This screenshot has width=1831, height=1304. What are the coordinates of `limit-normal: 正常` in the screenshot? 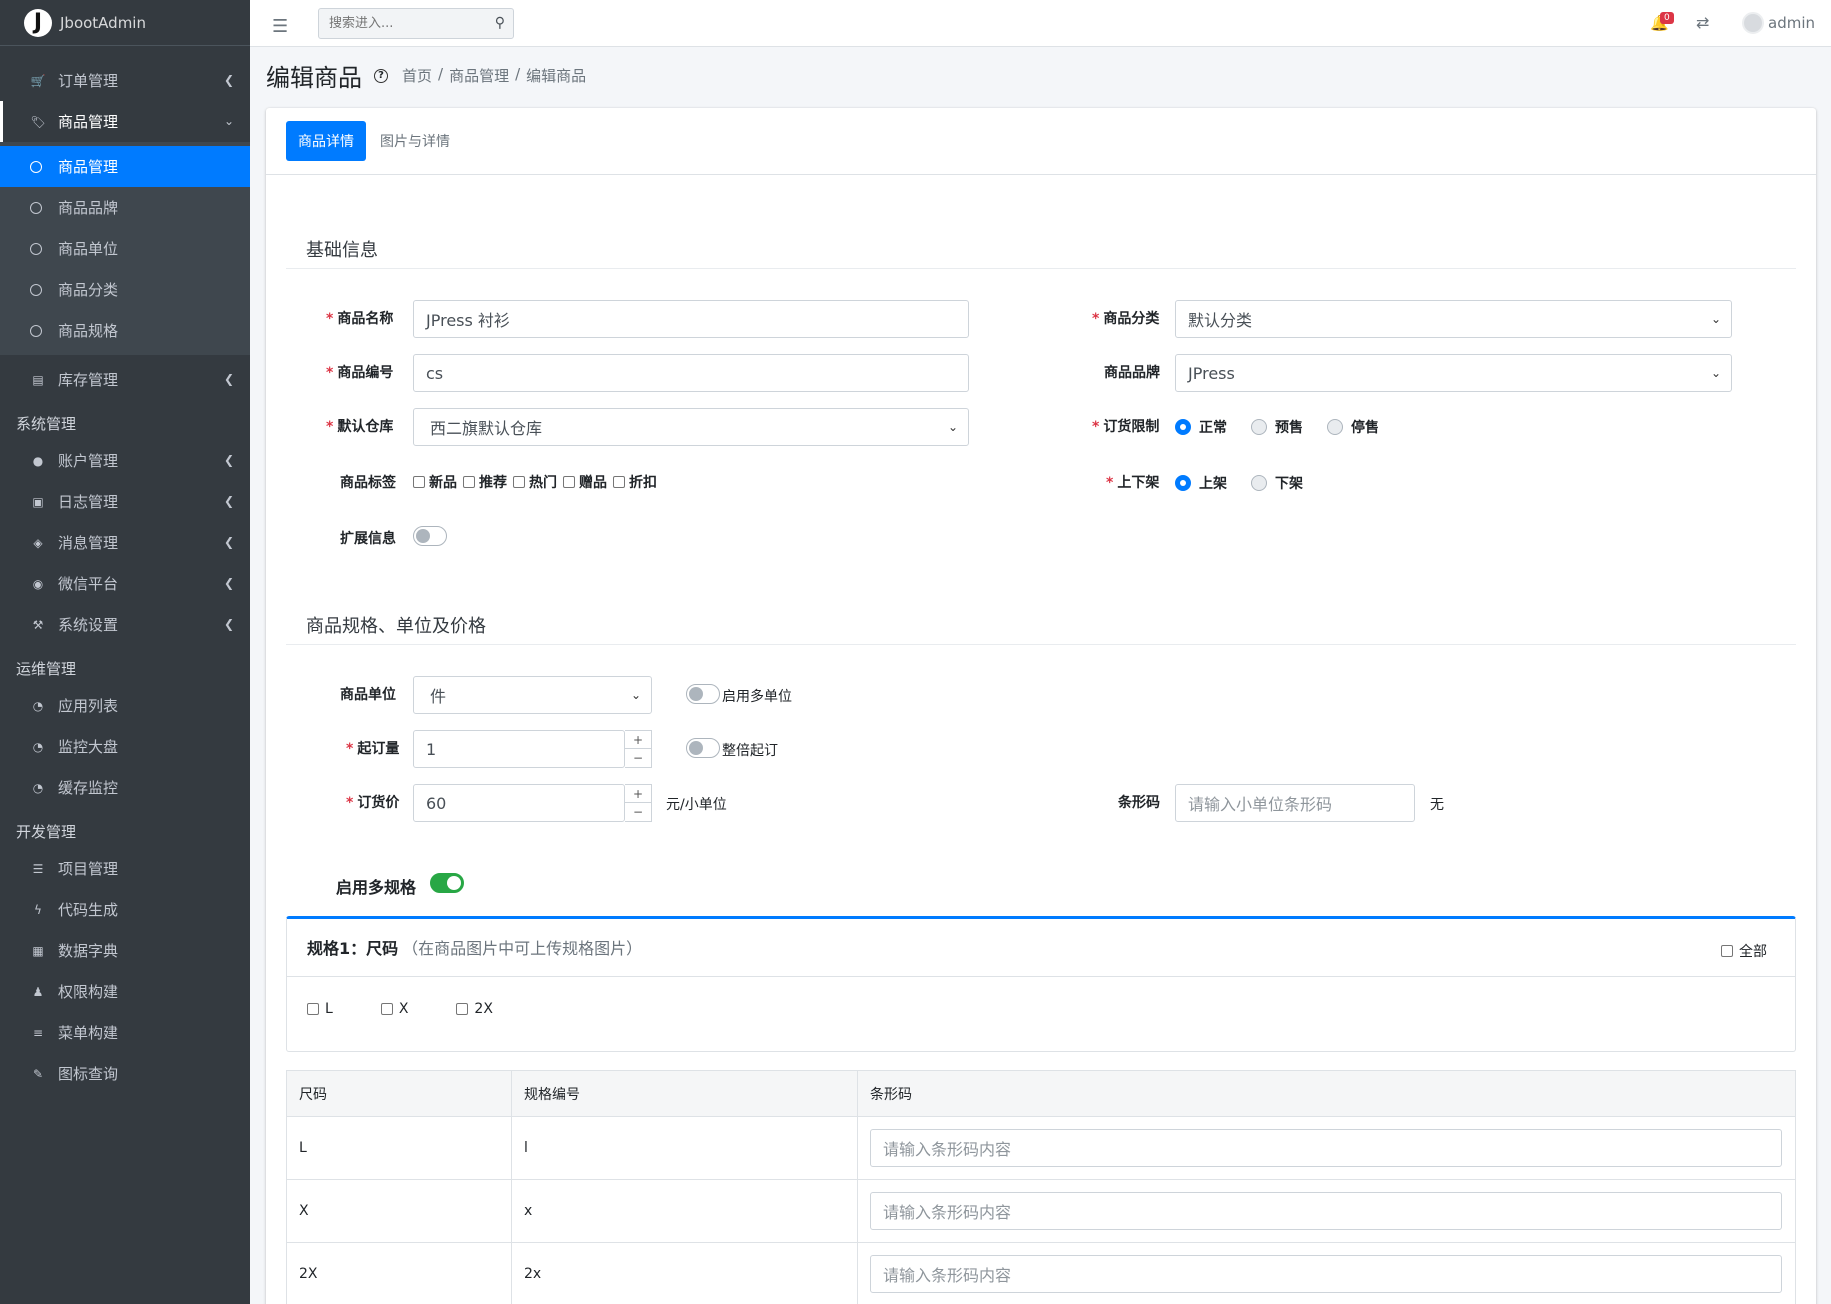 It's located at (1201, 427).